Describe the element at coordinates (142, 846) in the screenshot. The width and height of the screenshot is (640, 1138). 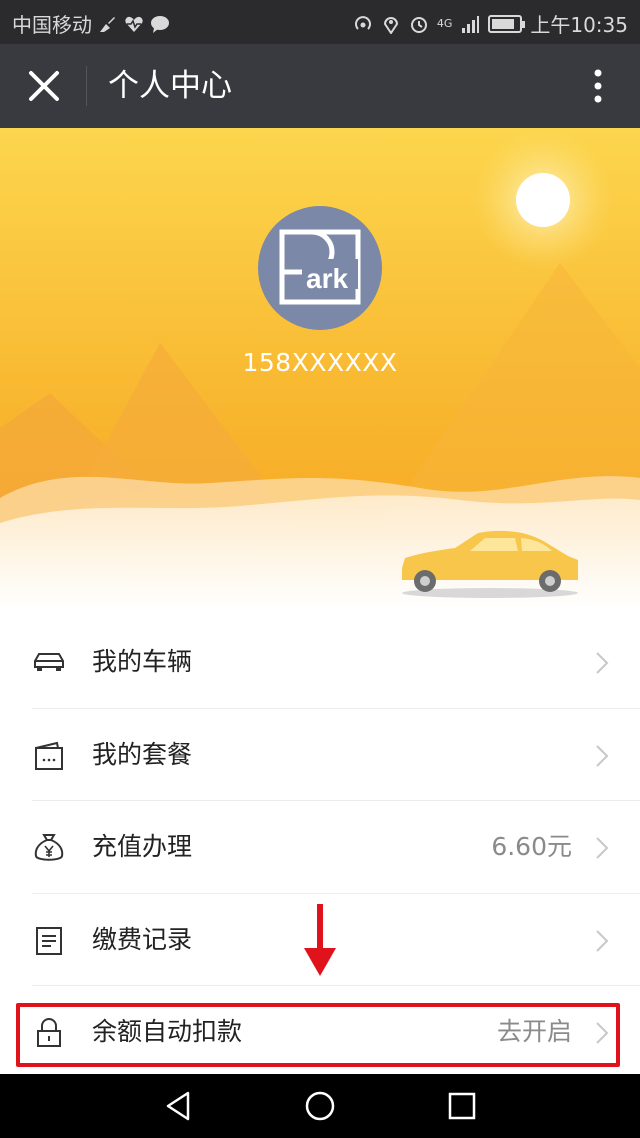
I see `menu-item-label: 充值办理` at that location.